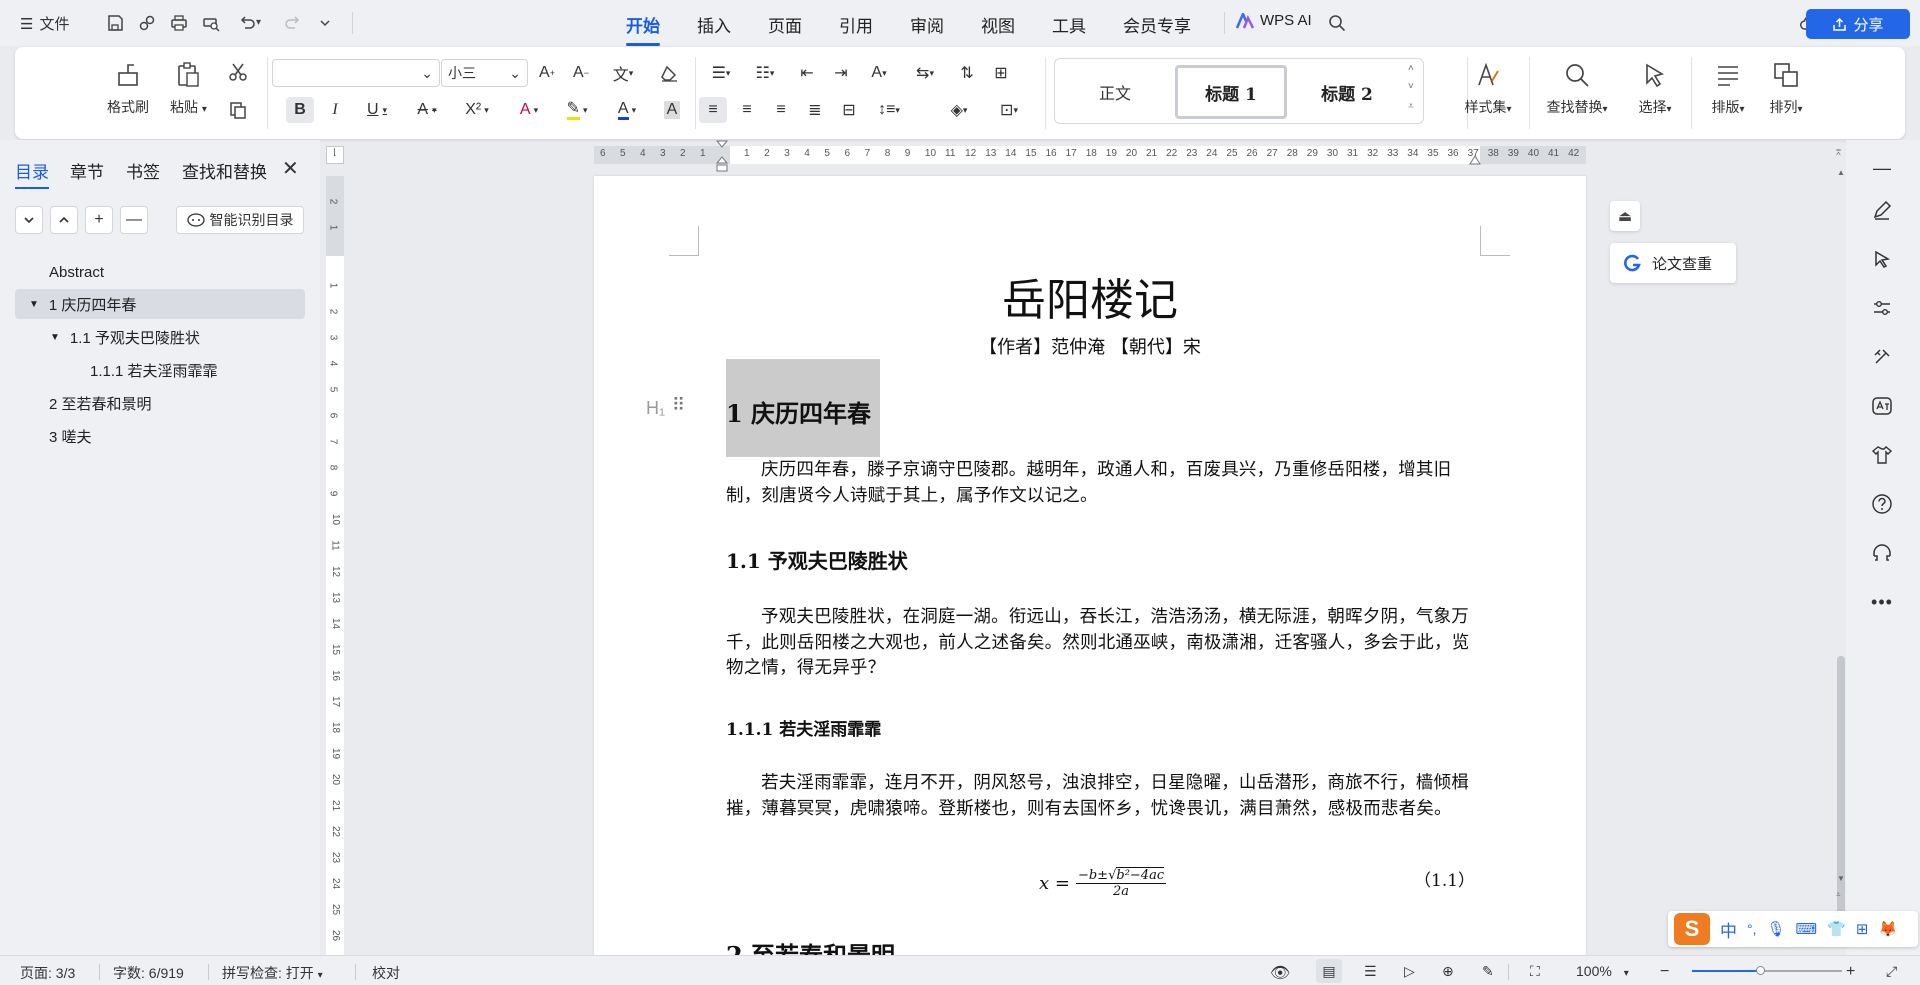  I want to click on paste-button: 粘贴 ▾, so click(188, 89).